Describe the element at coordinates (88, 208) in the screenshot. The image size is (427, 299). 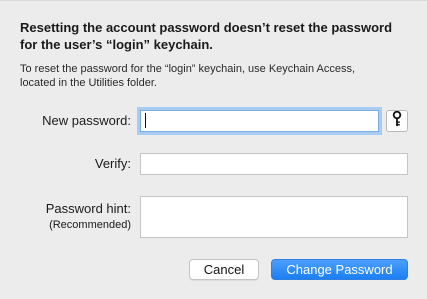
I see `password-hint-label: Password hint:` at that location.